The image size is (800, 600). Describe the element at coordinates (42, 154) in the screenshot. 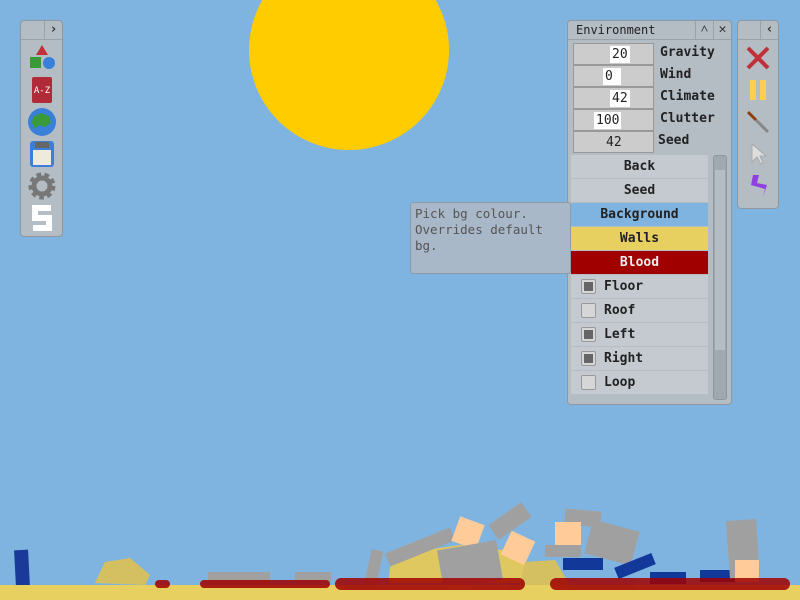

I see `save-icon` at that location.